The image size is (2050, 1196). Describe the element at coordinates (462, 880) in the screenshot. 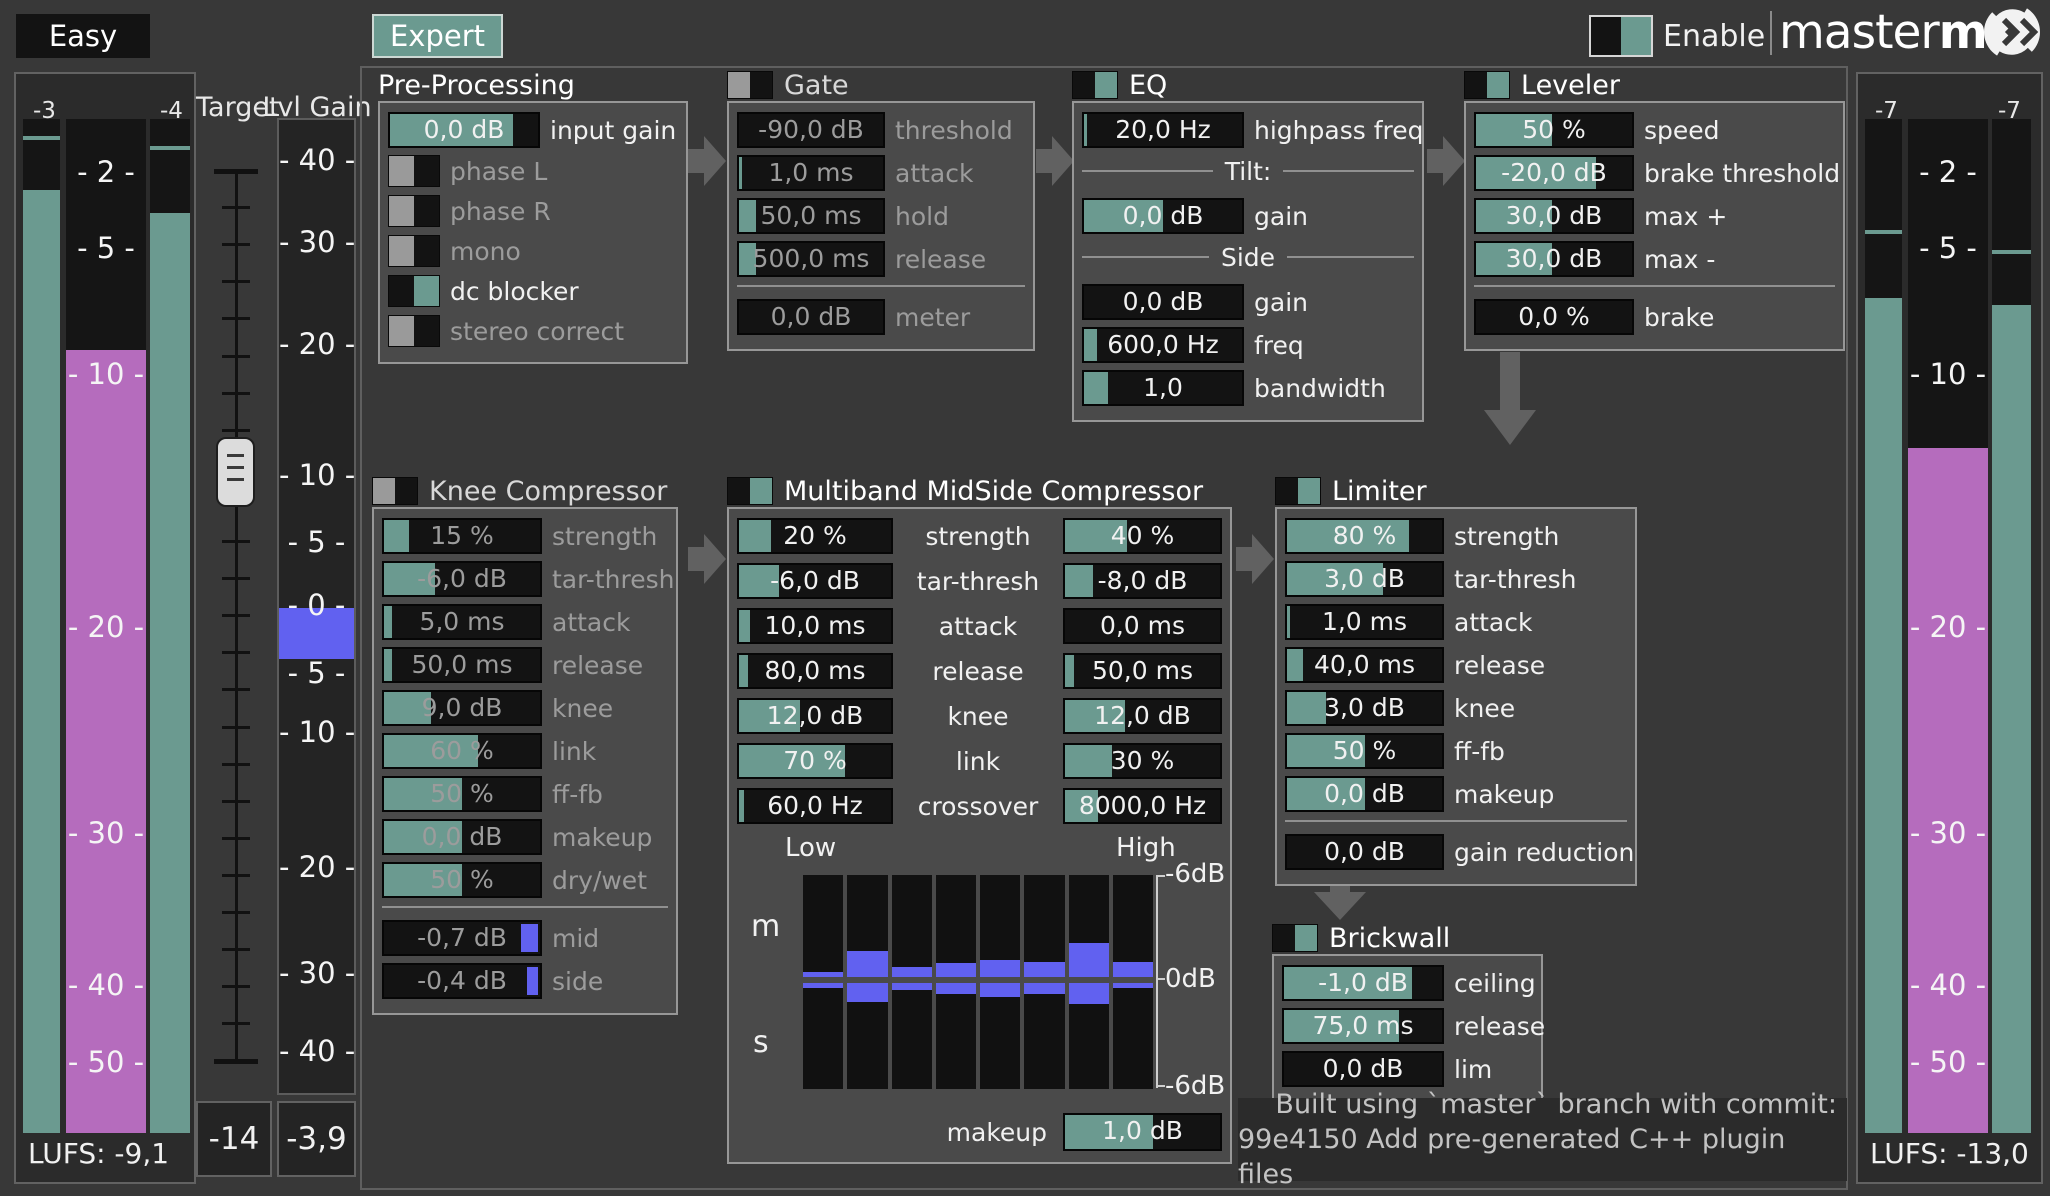

I see `knee-dry-wet-slider: 50 %` at that location.